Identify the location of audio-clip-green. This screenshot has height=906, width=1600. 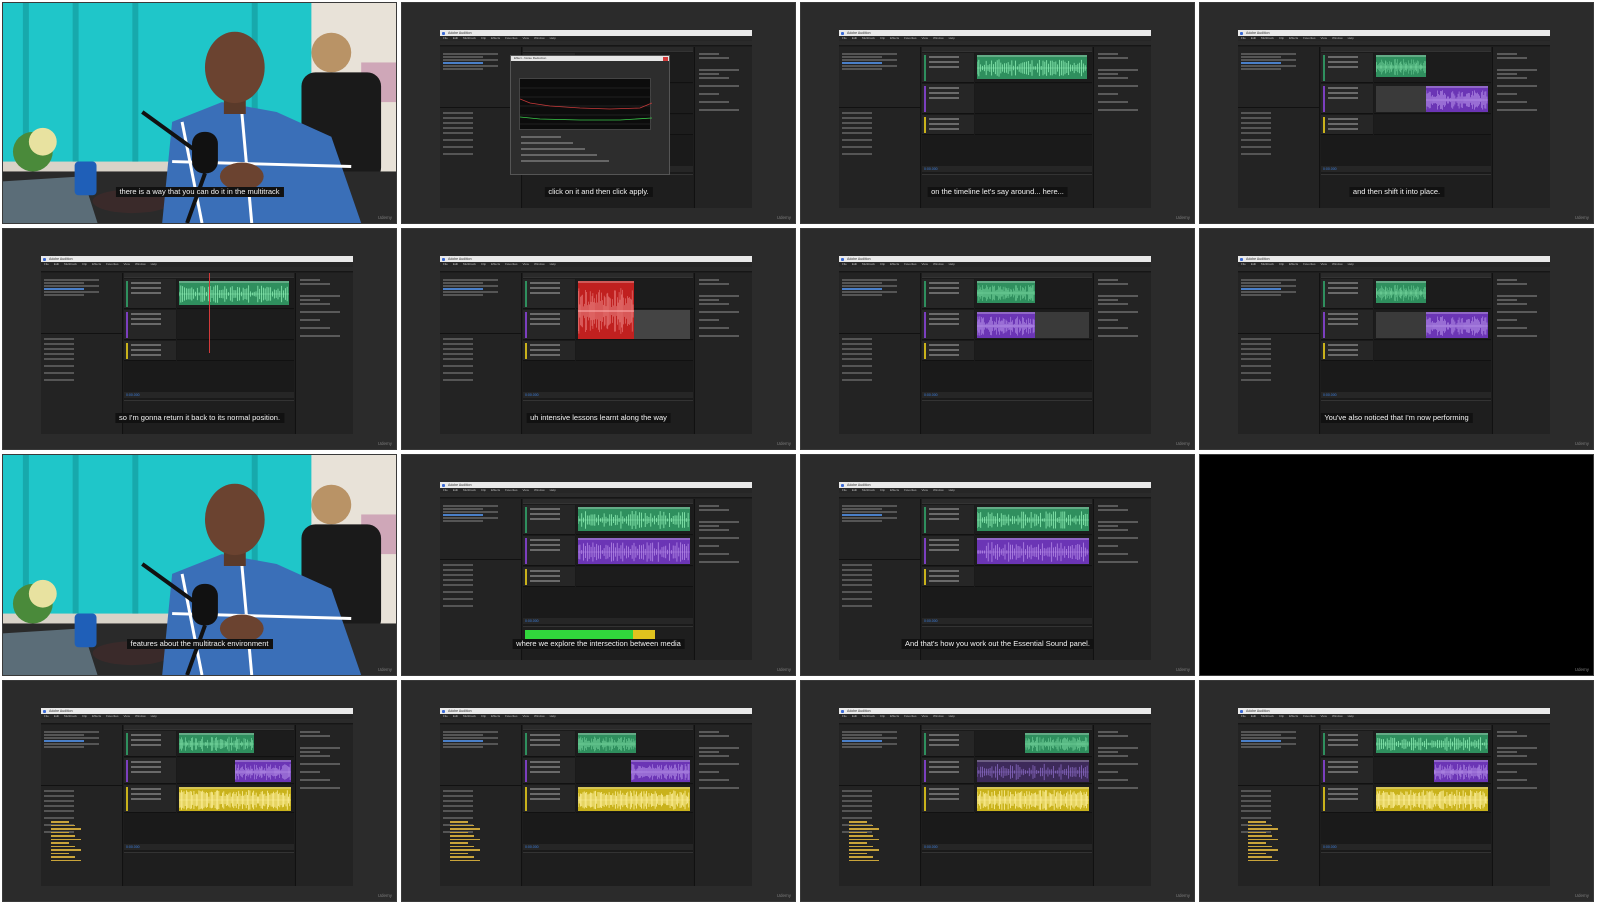
(234, 293).